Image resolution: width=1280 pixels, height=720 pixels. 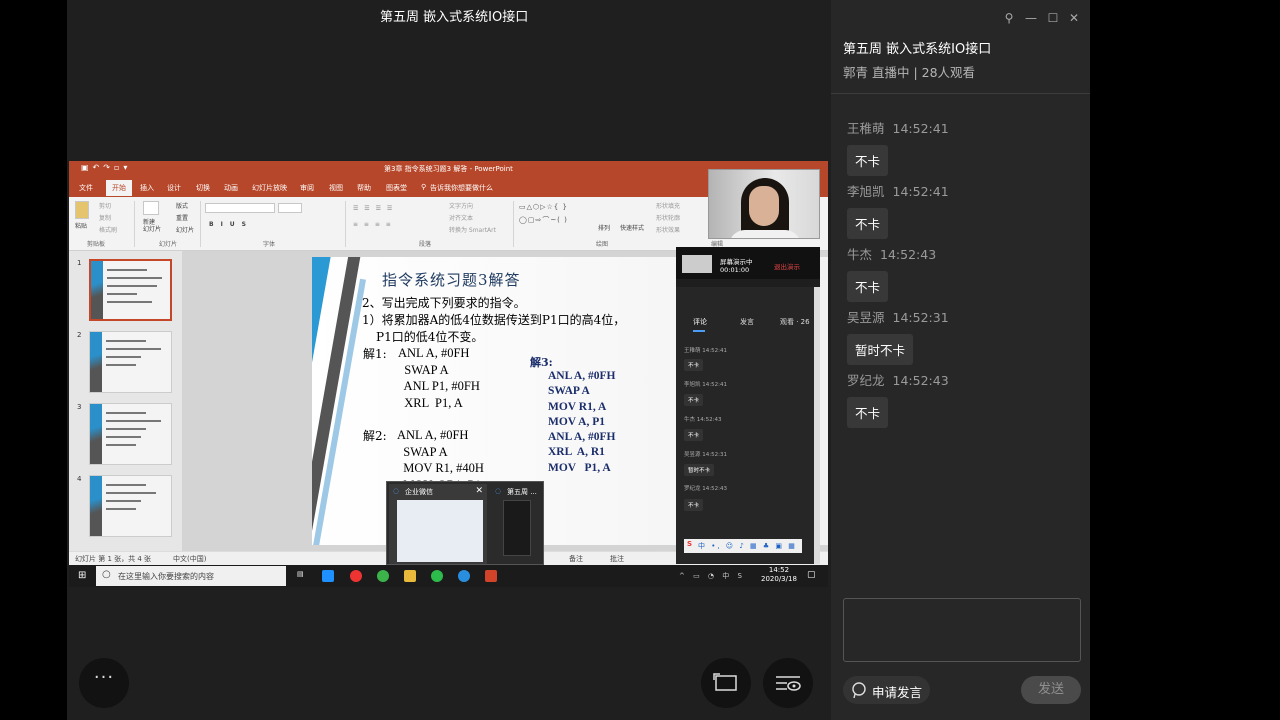 I want to click on edge-icon, so click(x=328, y=576).